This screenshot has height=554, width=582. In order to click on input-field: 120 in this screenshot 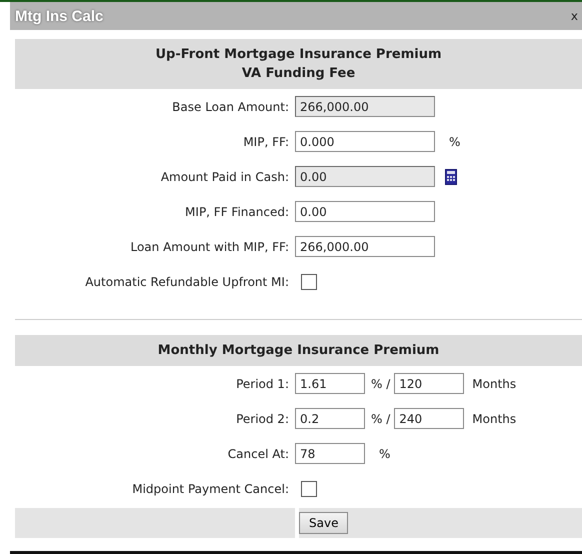, I will do `click(429, 383)`.